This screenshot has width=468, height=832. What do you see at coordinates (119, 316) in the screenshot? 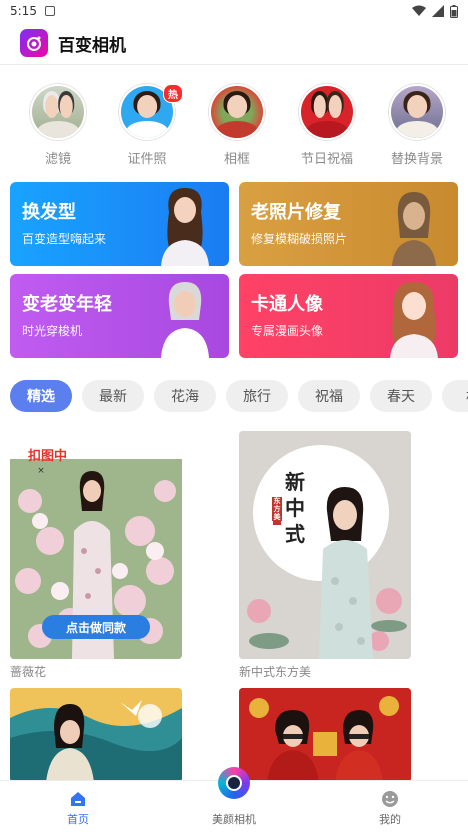
I see `card-age-change: 变老变年轻 时光穿梭机` at bounding box center [119, 316].